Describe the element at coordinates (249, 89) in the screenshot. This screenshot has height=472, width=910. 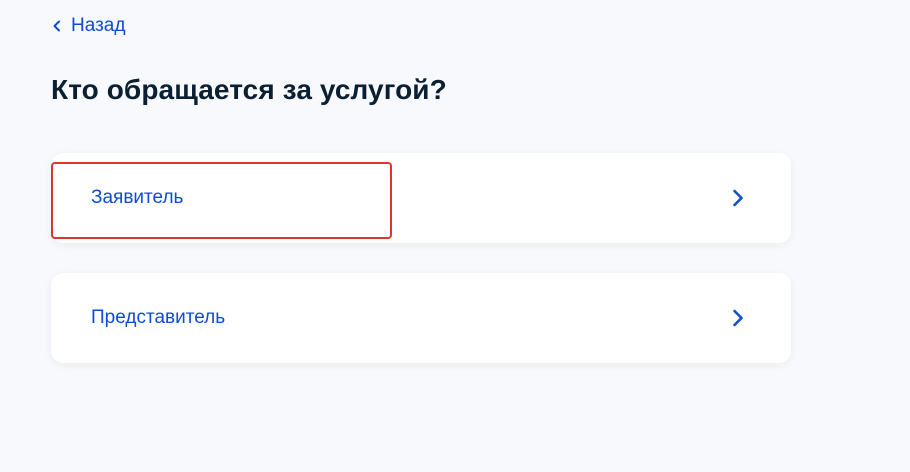
I see `page-title: Кто обращается за услугой?` at that location.